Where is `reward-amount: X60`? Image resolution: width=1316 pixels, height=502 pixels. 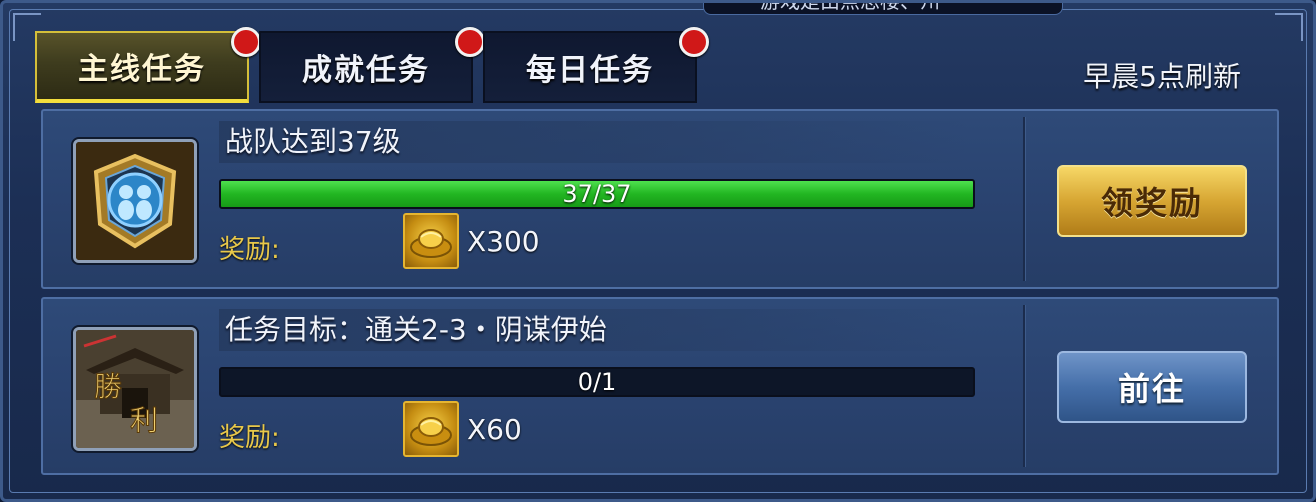 reward-amount: X60 is located at coordinates (494, 429).